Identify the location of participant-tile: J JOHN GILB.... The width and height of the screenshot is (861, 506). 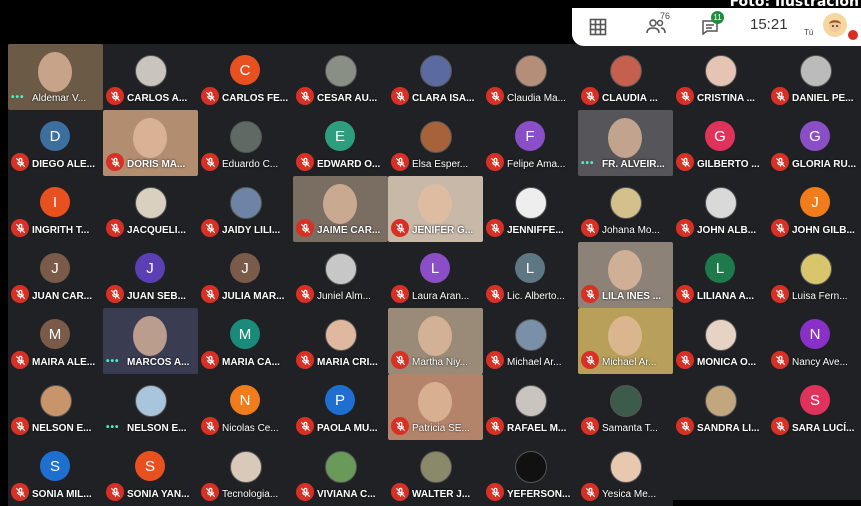
(814, 209).